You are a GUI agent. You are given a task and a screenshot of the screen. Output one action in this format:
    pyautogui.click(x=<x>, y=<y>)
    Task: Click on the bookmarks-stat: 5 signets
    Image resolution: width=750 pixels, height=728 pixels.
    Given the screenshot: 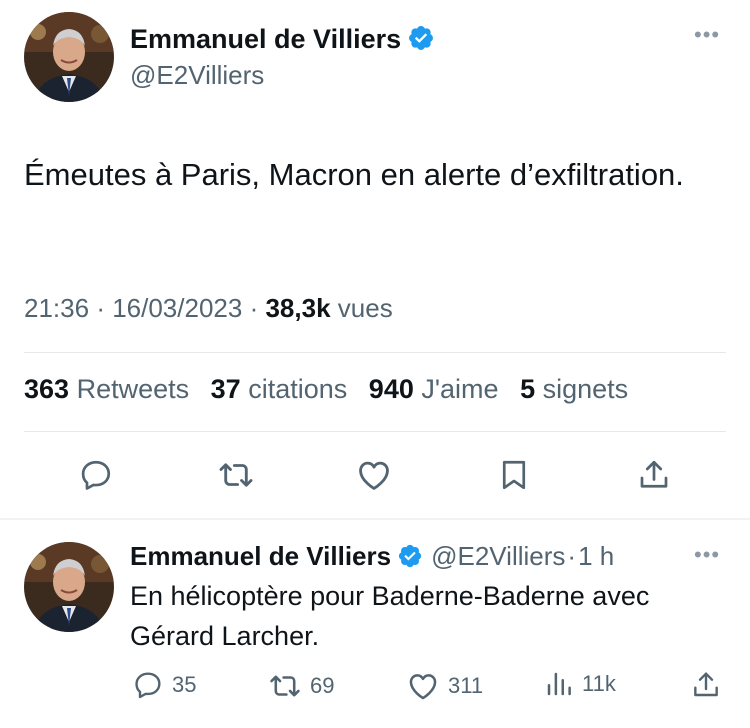 What is the action you would take?
    pyautogui.click(x=574, y=389)
    